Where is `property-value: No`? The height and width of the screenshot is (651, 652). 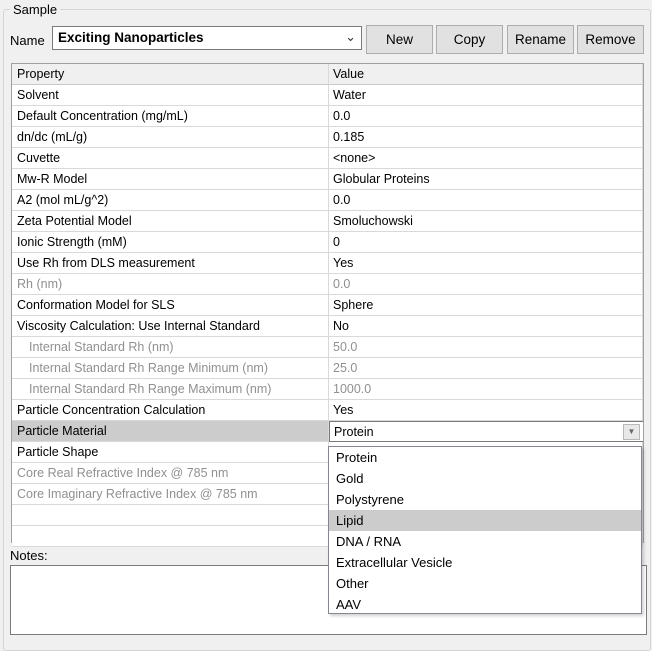
property-value: No is located at coordinates (486, 326).